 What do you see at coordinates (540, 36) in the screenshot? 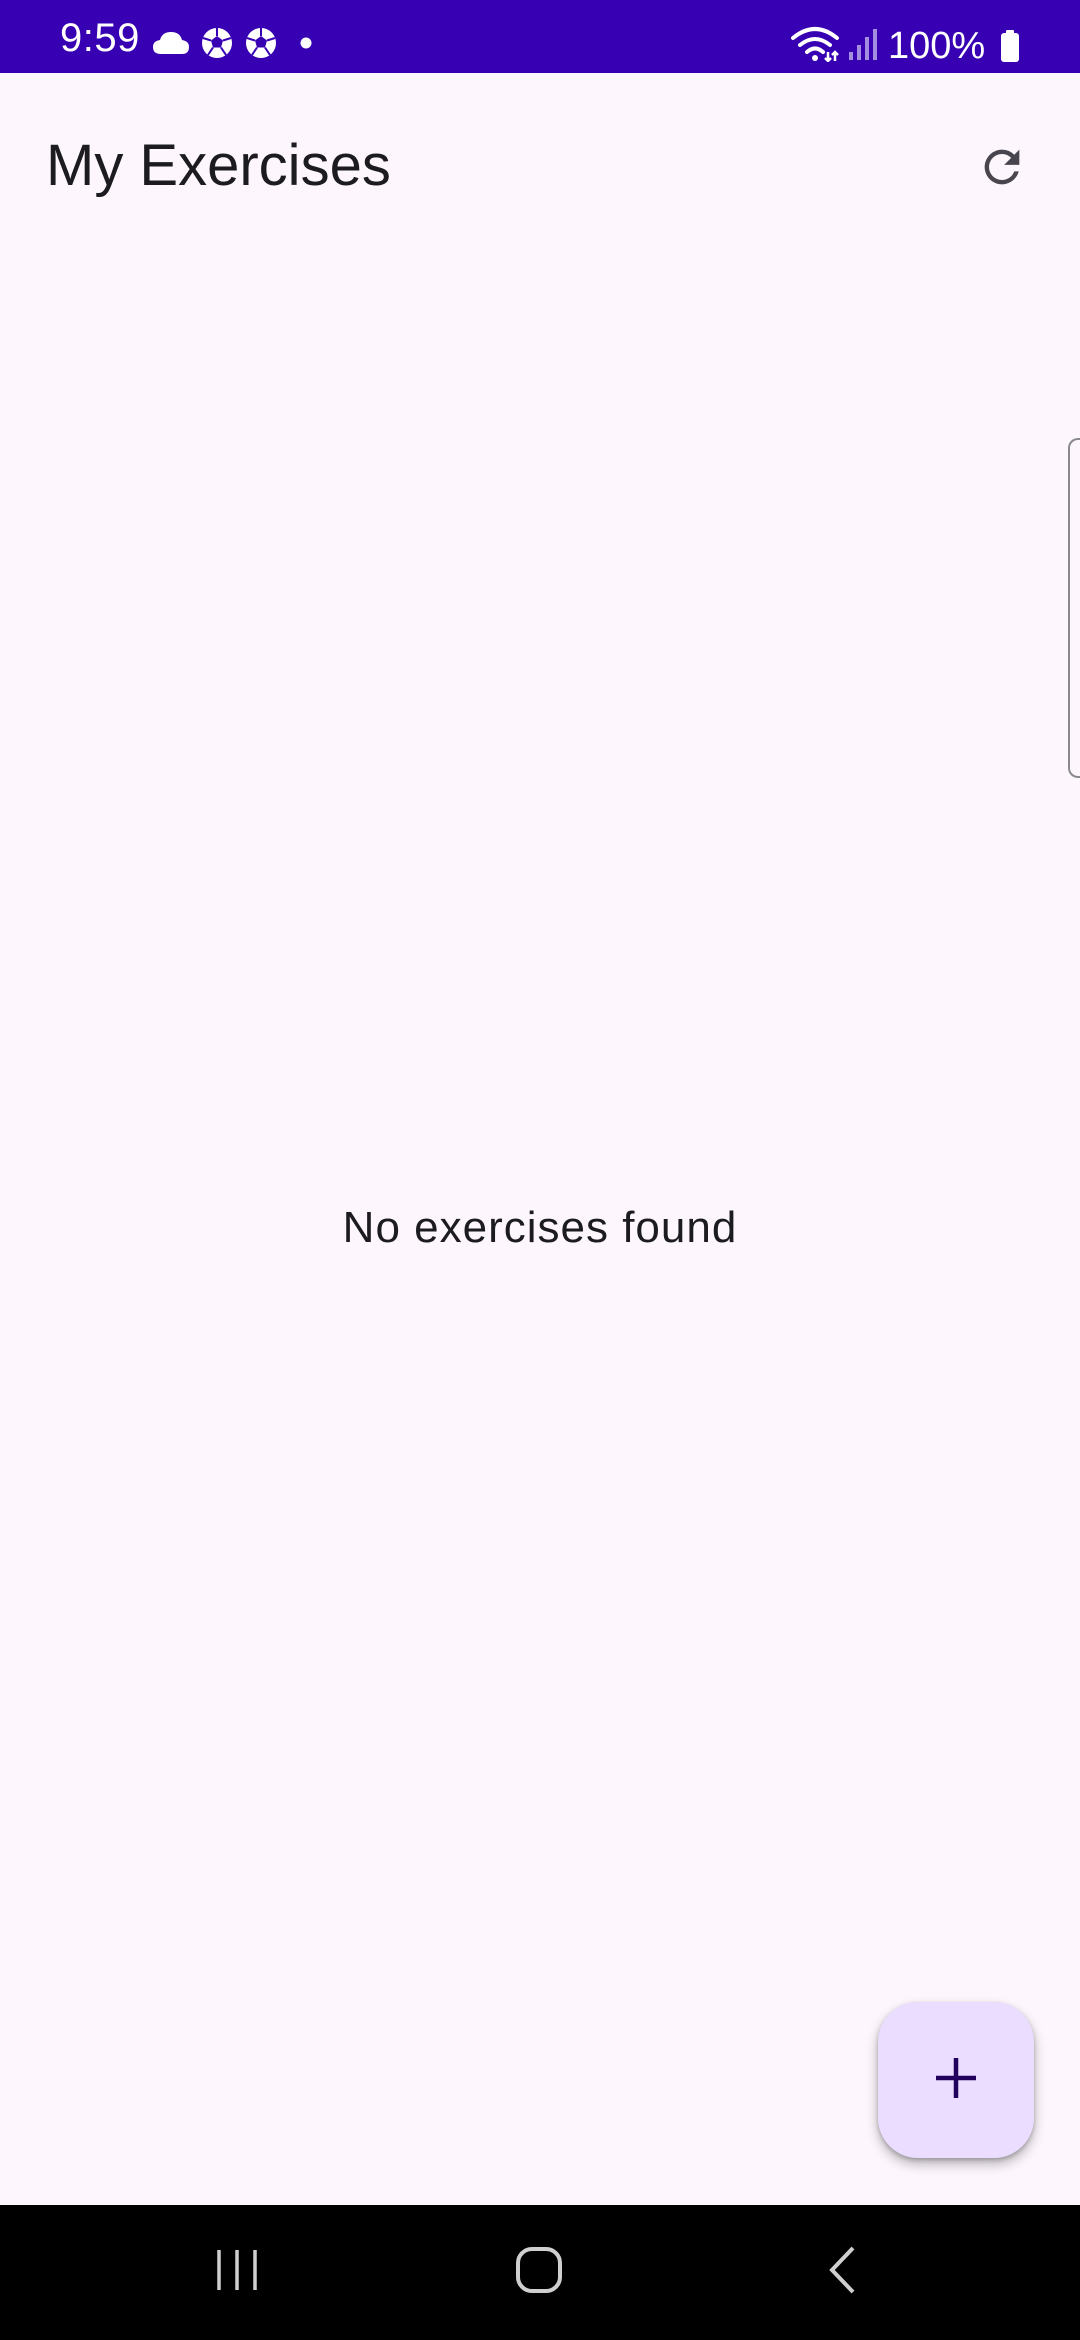
I see `status-bar: 9:59 100%` at bounding box center [540, 36].